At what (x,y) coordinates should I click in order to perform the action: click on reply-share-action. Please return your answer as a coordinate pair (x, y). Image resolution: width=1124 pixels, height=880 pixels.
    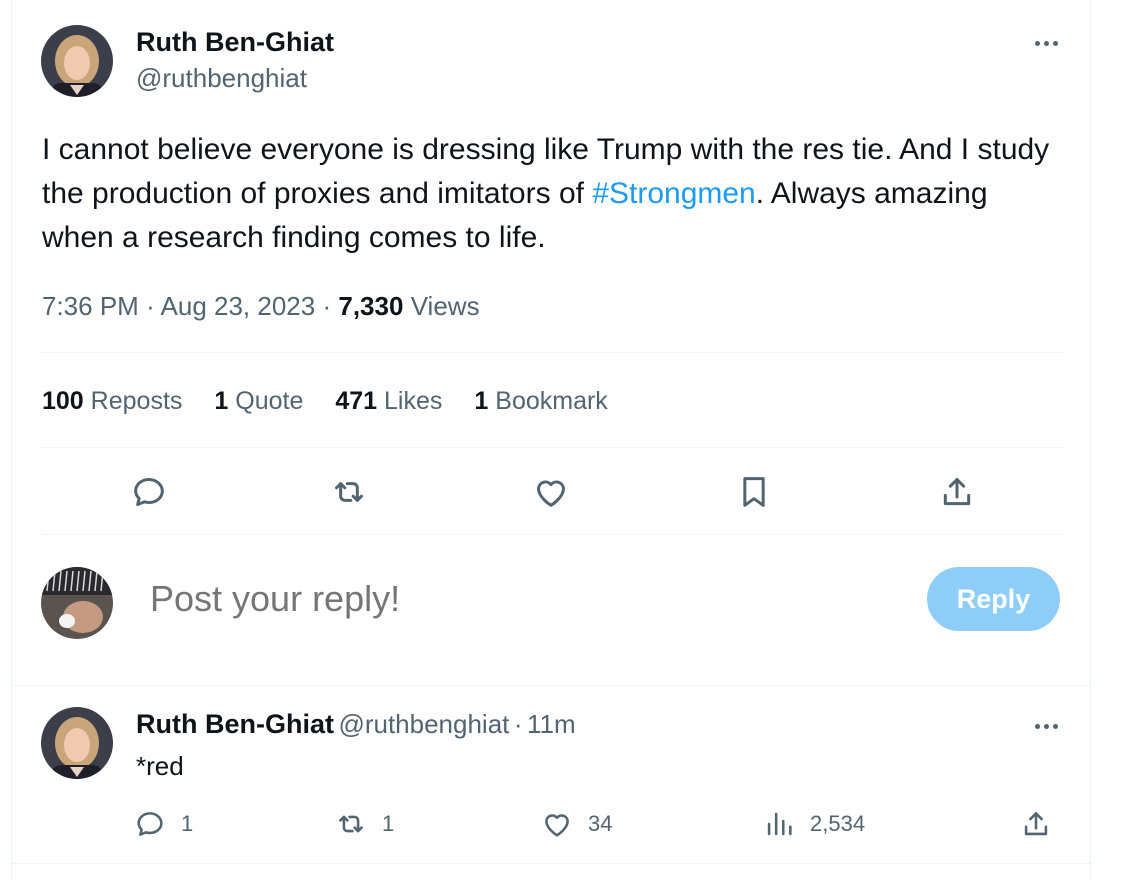
    Looking at the image, I should click on (1036, 824).